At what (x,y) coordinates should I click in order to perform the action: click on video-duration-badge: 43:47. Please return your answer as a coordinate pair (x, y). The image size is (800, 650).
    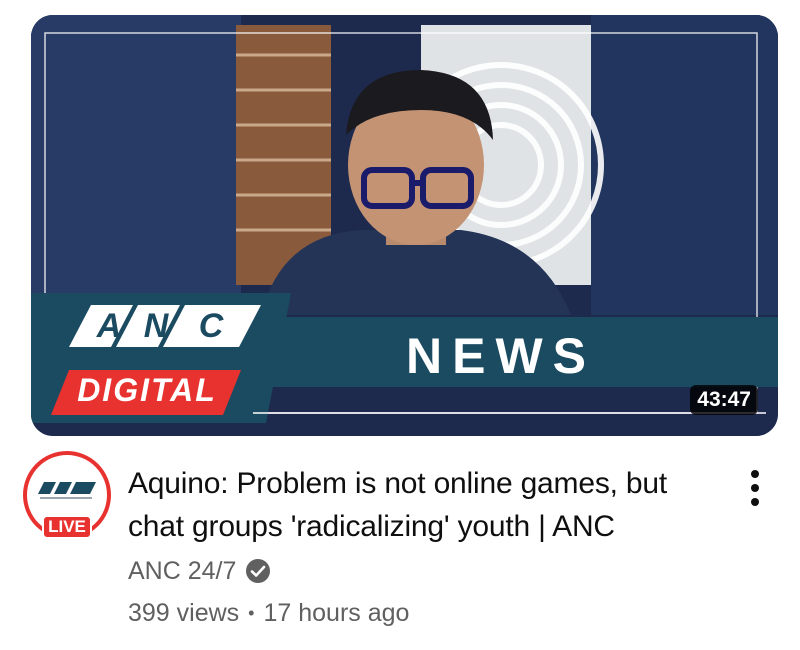
    Looking at the image, I should click on (724, 400).